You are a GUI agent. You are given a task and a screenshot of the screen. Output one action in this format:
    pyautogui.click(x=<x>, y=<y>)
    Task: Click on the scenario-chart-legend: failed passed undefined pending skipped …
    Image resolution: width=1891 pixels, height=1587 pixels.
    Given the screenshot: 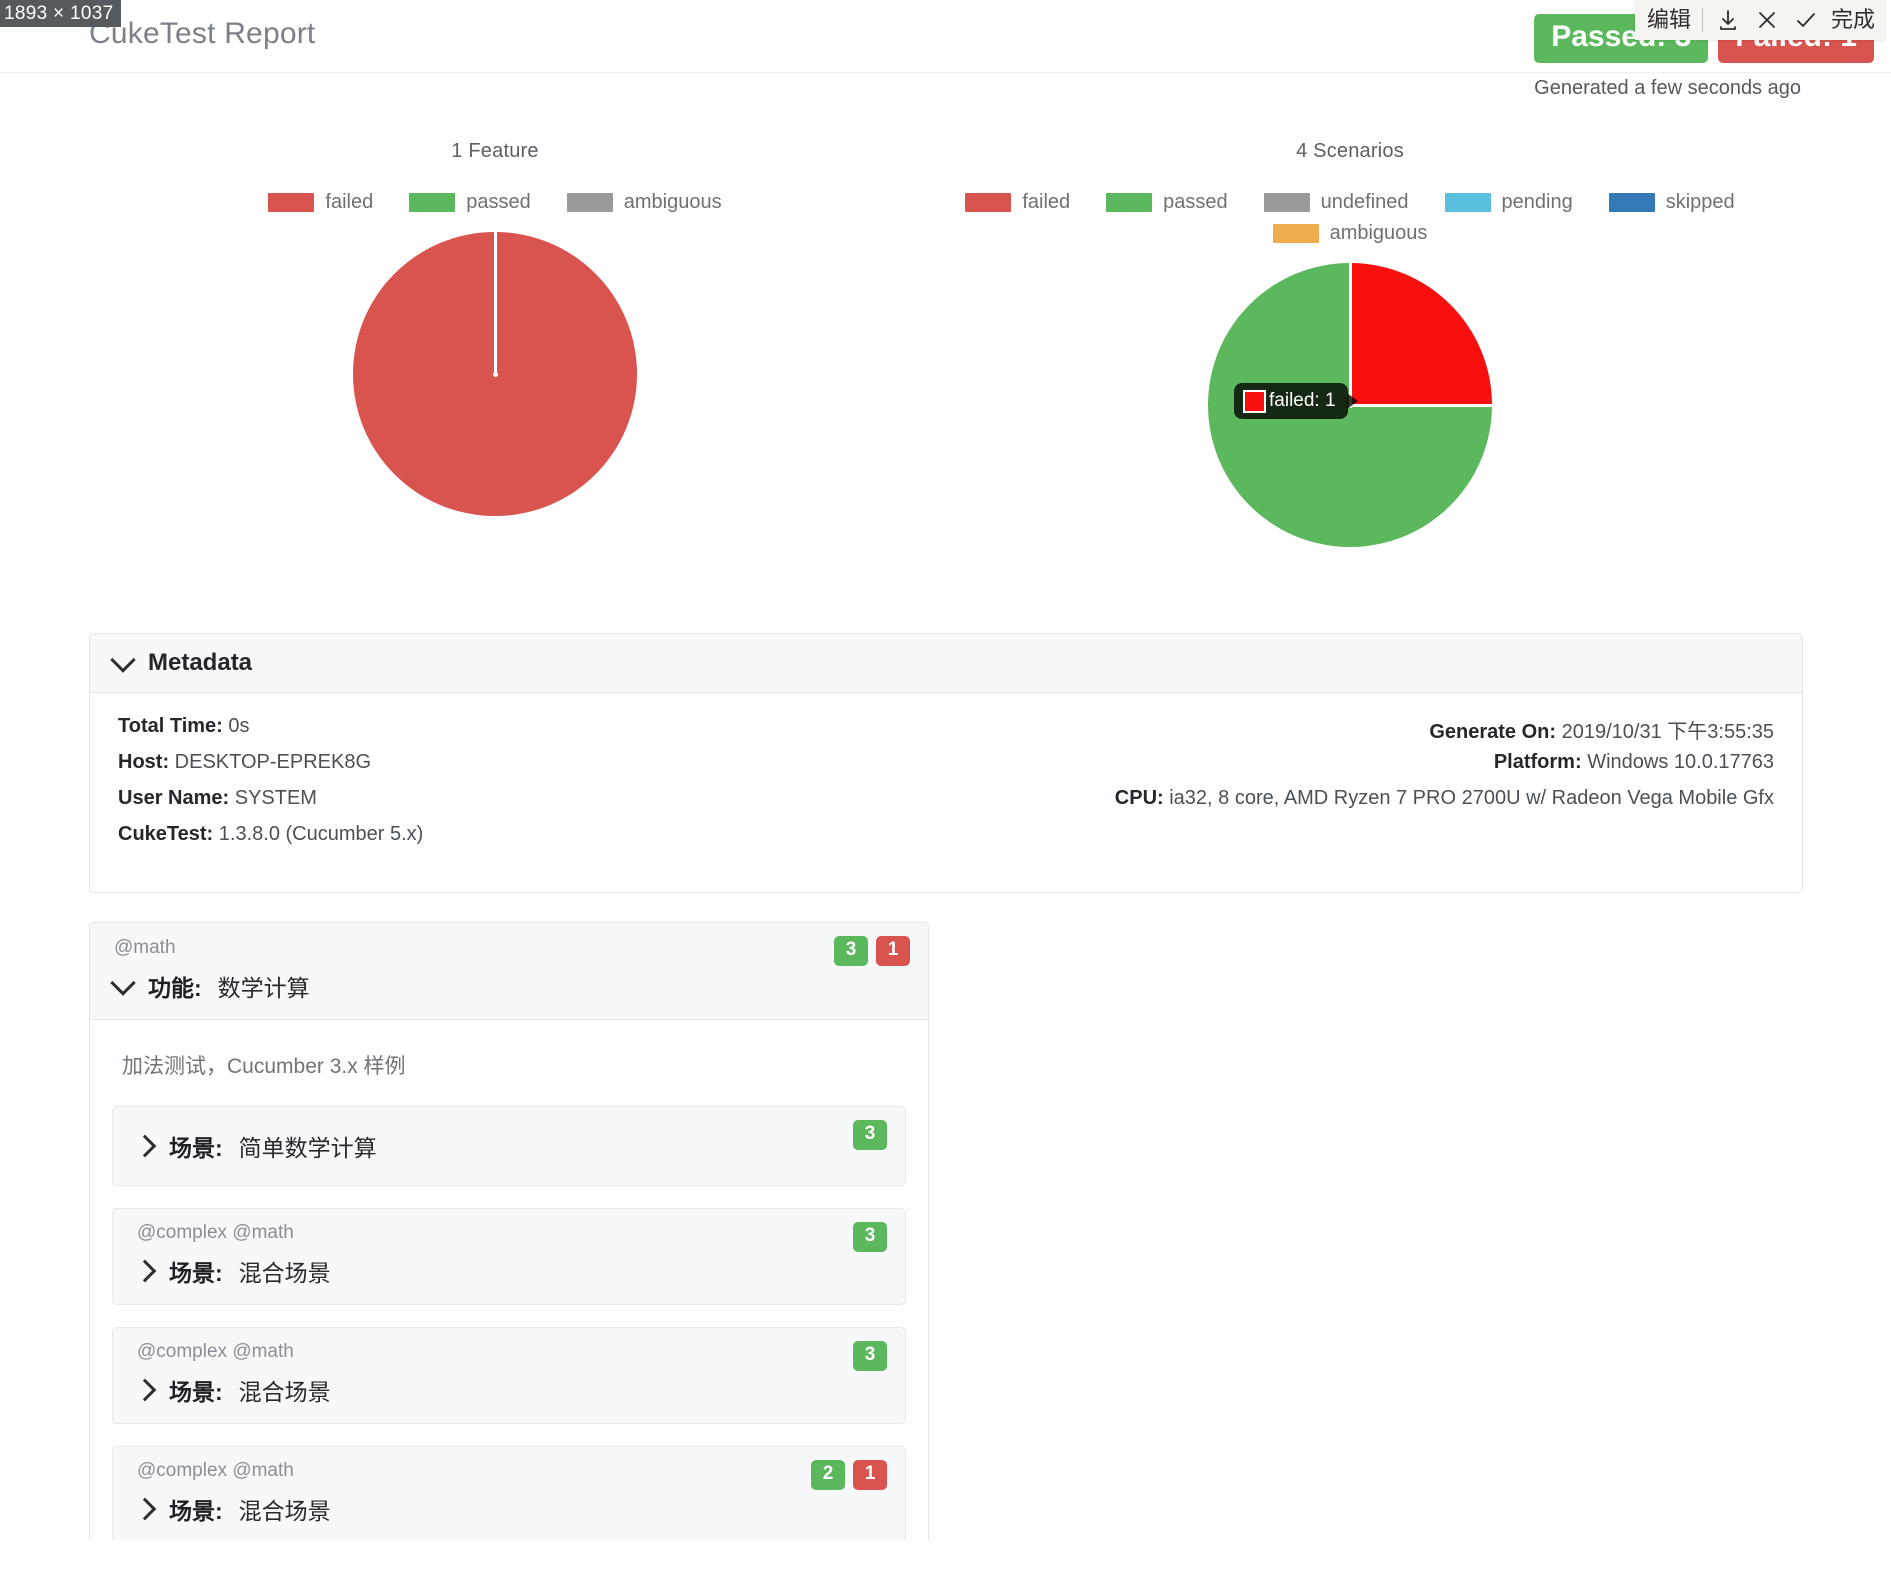 What is the action you would take?
    pyautogui.click(x=1350, y=218)
    